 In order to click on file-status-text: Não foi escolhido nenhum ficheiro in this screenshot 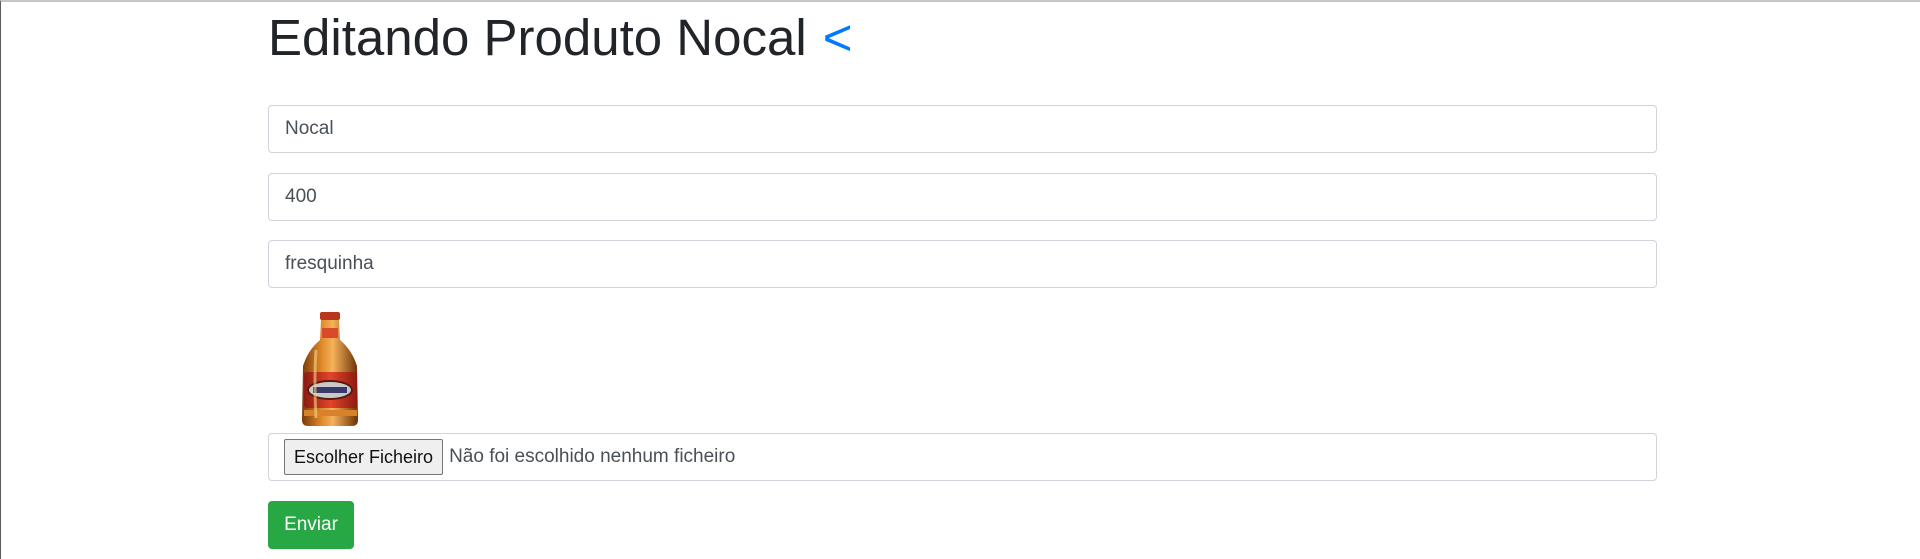, I will do `click(592, 456)`.